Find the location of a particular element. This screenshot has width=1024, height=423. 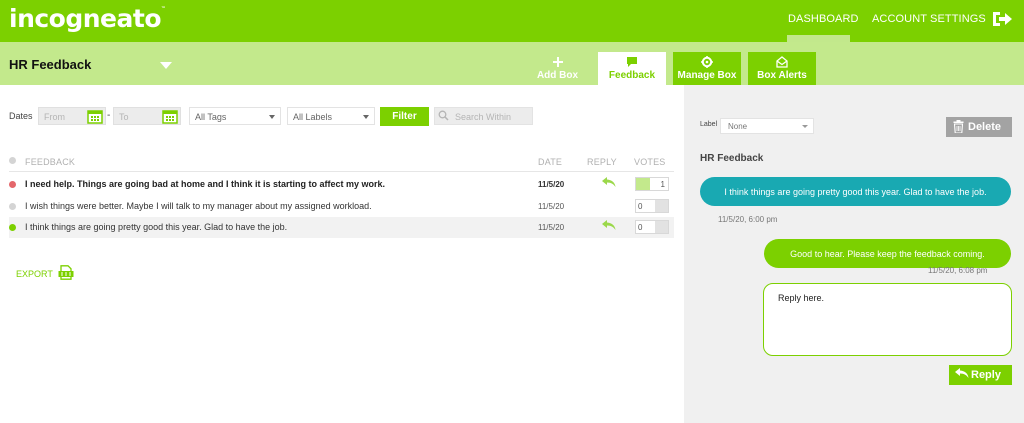

tab-add-box-label: Add Box is located at coordinates (557, 75).